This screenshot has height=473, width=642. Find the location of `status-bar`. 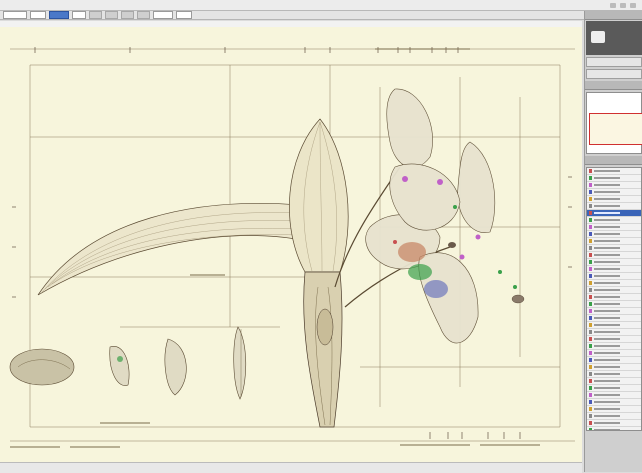

status-bar is located at coordinates (291, 467).